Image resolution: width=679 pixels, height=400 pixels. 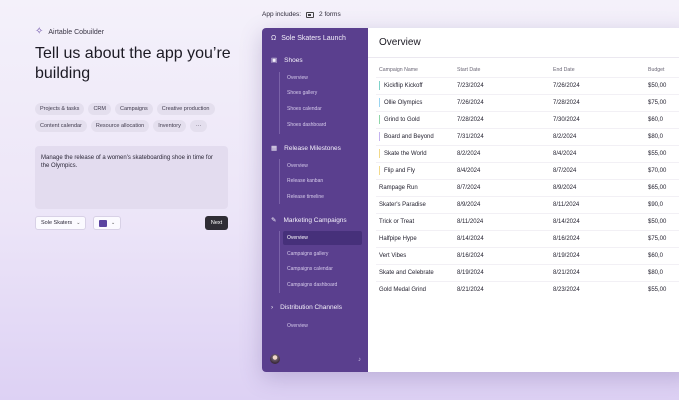 What do you see at coordinates (566, 272) in the screenshot?
I see `end-date-cell: 8/21/2024` at bounding box center [566, 272].